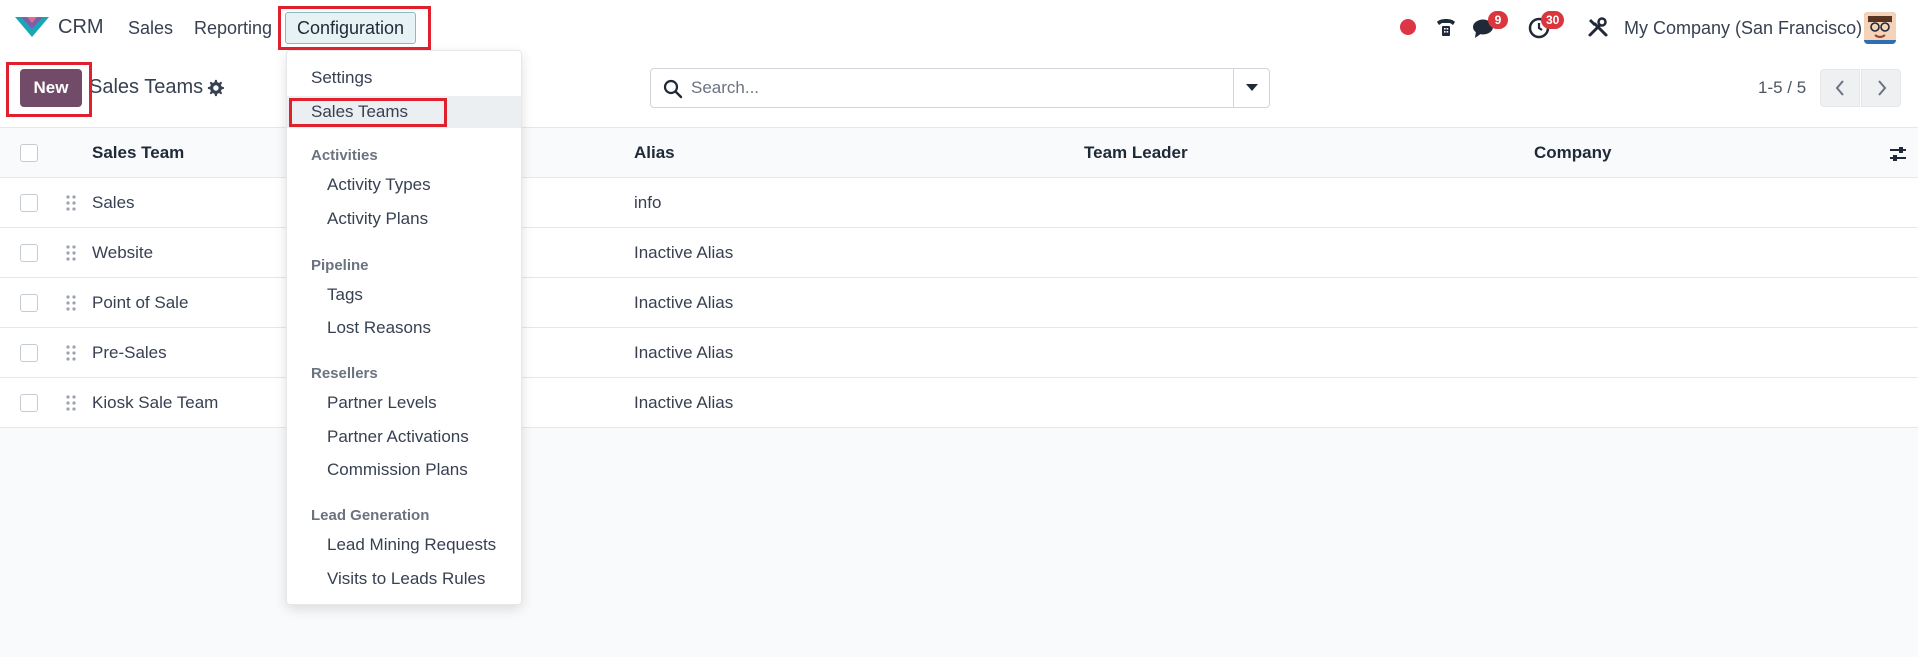 Image resolution: width=1918 pixels, height=657 pixels. I want to click on pager-previous-button, so click(1840, 88).